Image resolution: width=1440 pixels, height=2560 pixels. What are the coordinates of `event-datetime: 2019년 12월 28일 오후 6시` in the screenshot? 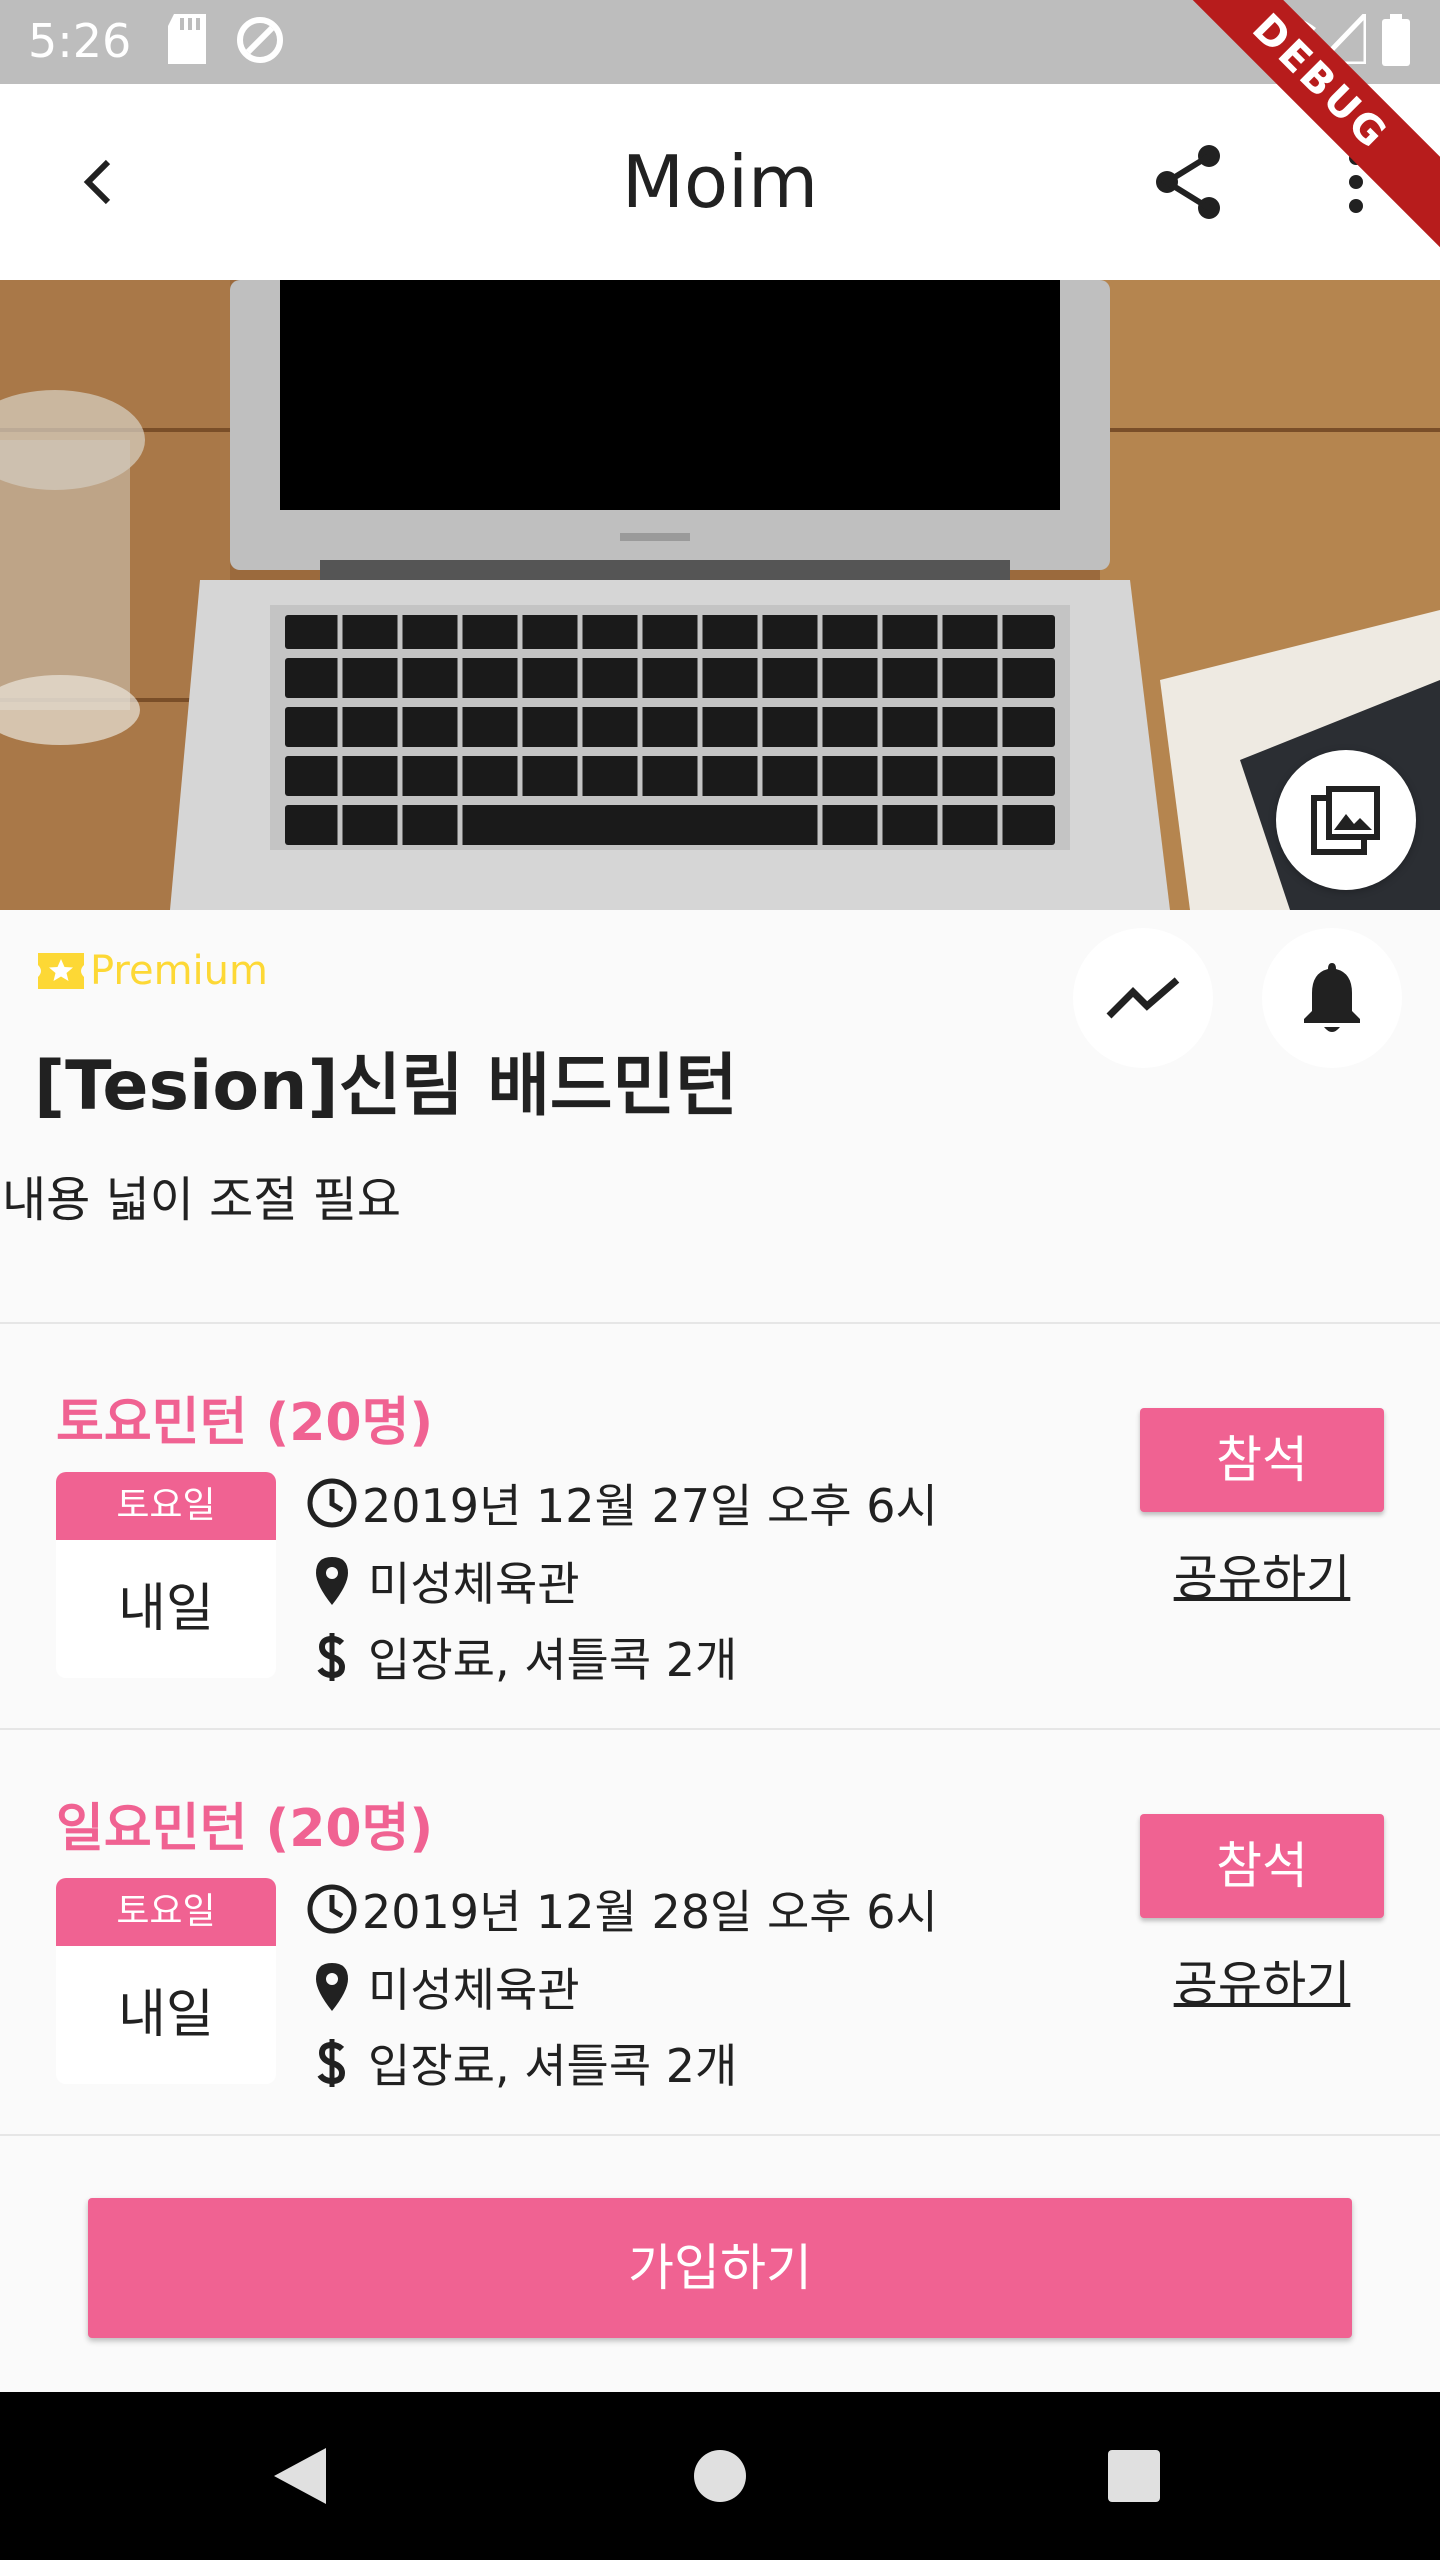 It's located at (650, 1912).